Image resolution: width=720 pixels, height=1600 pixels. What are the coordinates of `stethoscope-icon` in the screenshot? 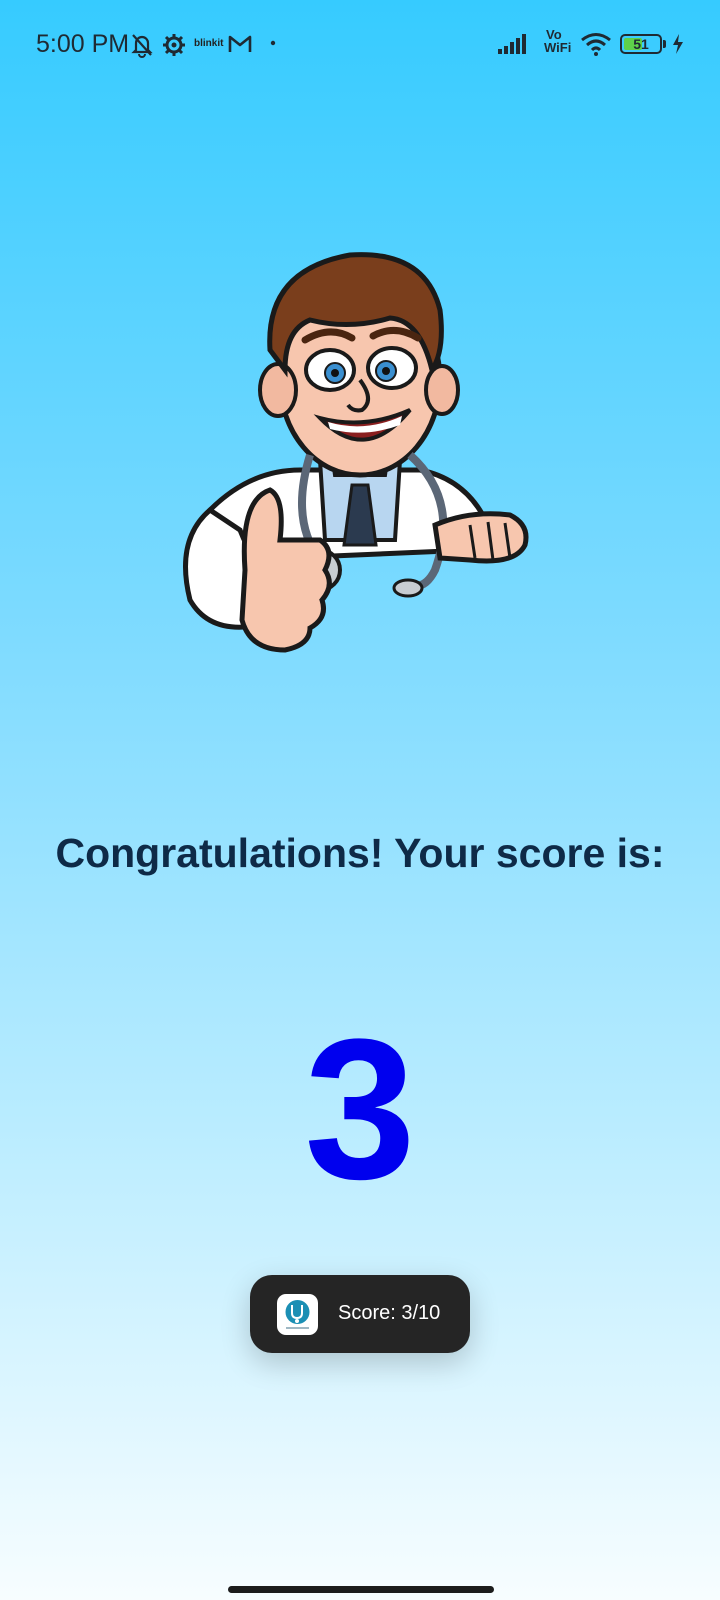 It's located at (297, 1314).